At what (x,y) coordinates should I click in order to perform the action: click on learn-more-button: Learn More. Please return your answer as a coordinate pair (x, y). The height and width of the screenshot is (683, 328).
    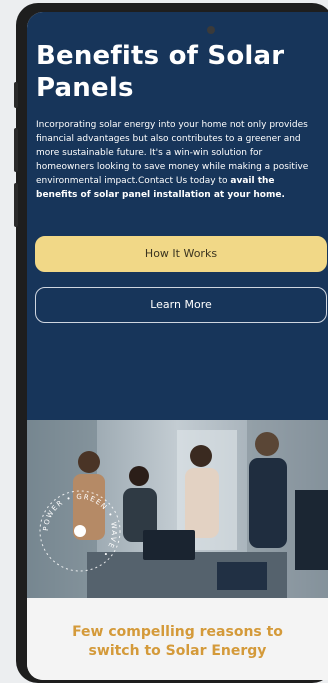
    Looking at the image, I should click on (181, 305).